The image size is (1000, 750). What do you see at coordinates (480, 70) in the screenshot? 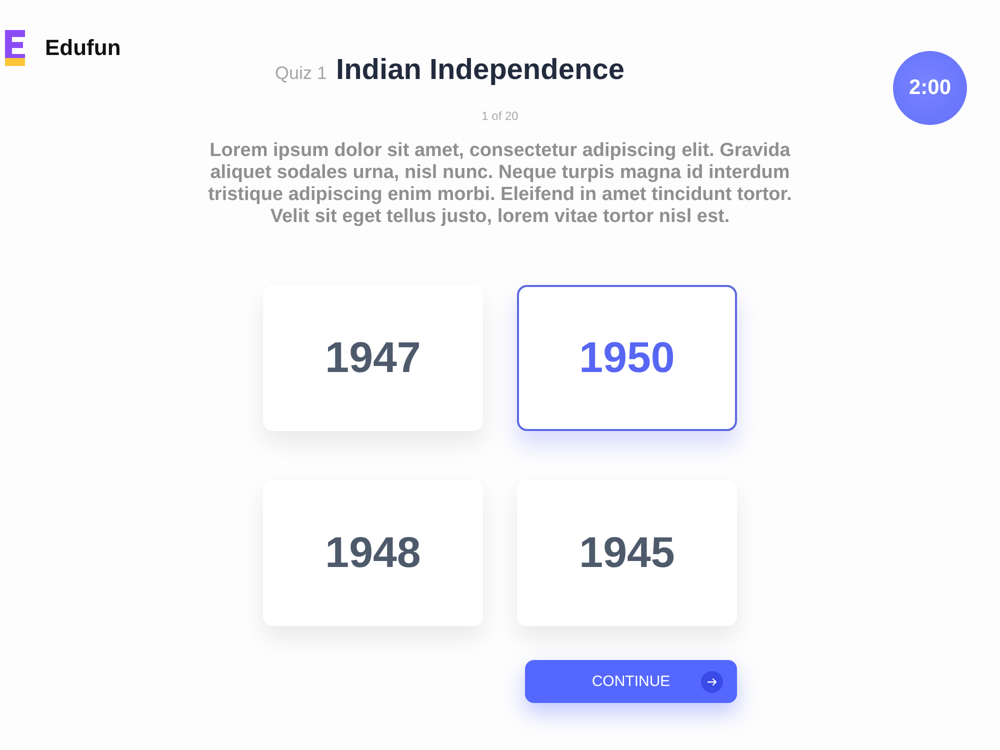
I see `quiz-title: Indian Independence` at bounding box center [480, 70].